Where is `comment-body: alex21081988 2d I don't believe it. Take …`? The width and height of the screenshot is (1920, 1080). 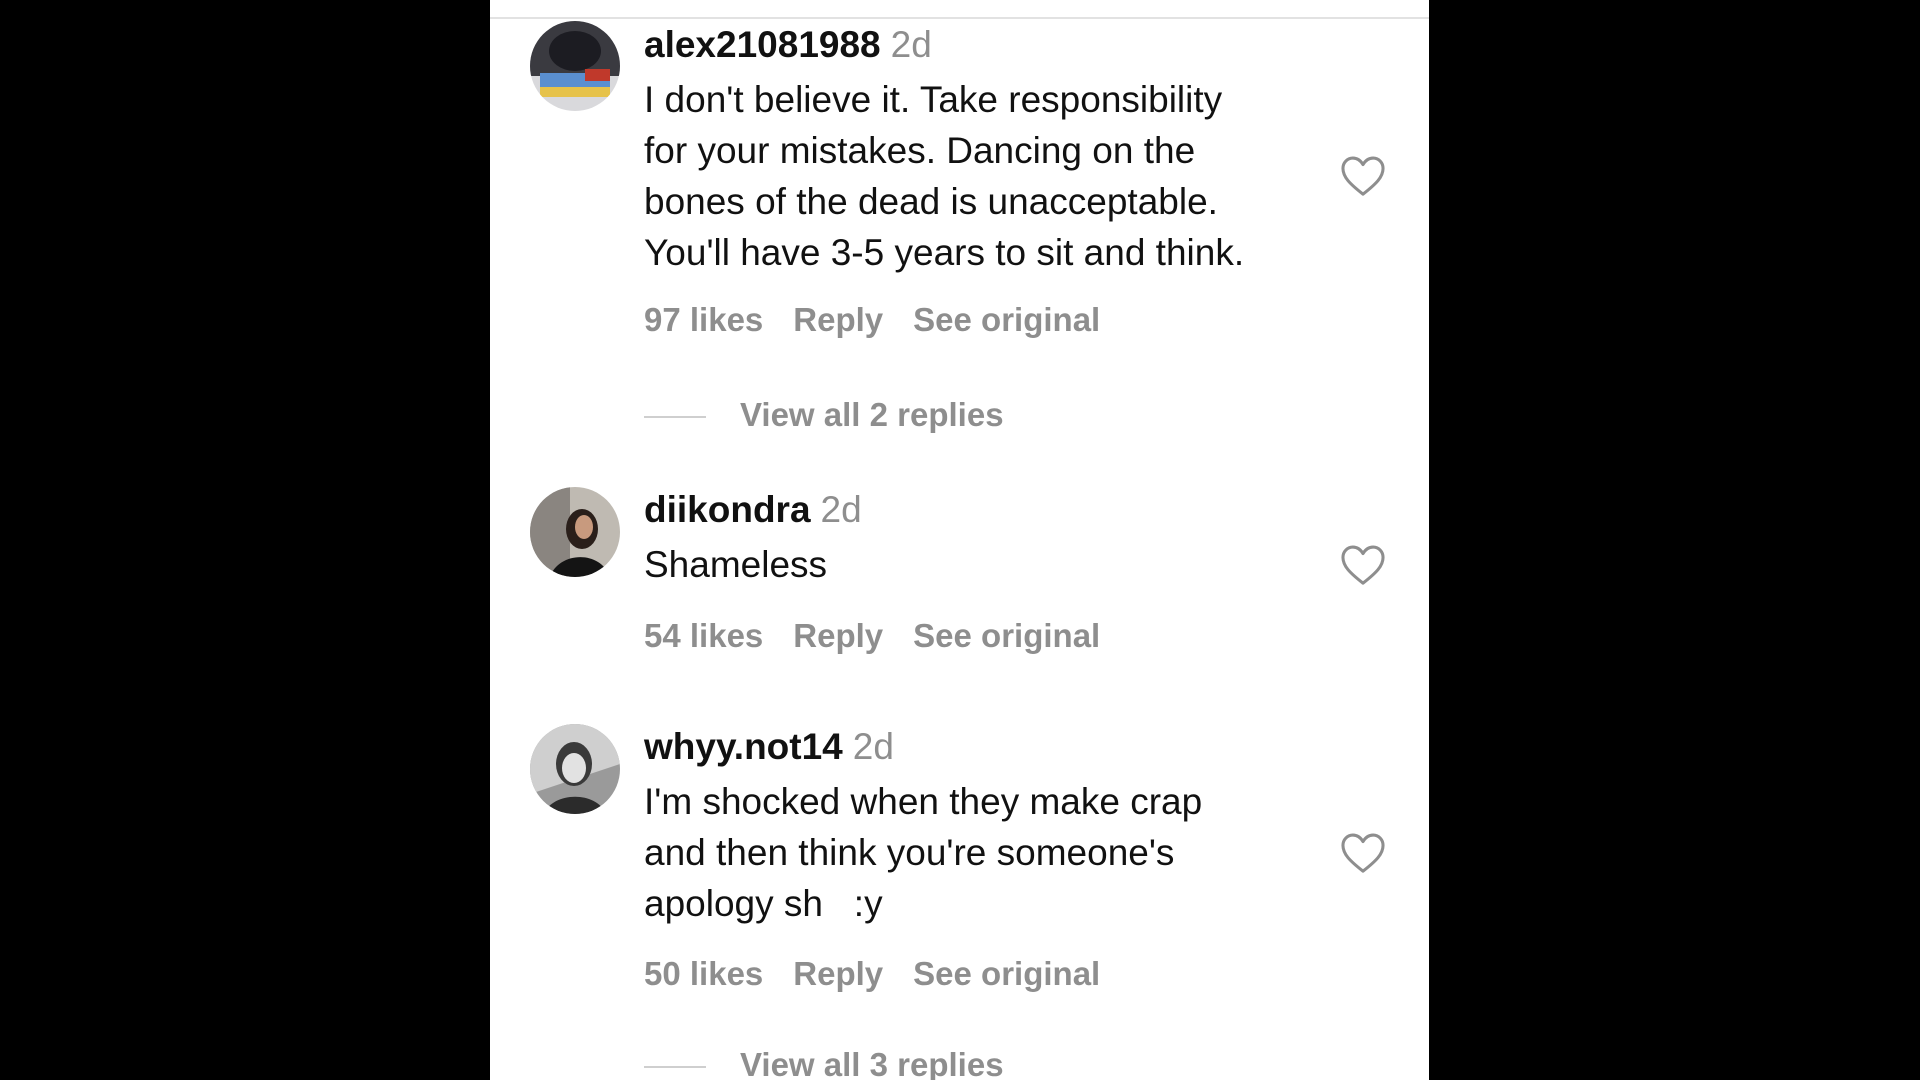 comment-body: alex21081988 2d I don't believe it. Take … is located at coordinates (994, 151).